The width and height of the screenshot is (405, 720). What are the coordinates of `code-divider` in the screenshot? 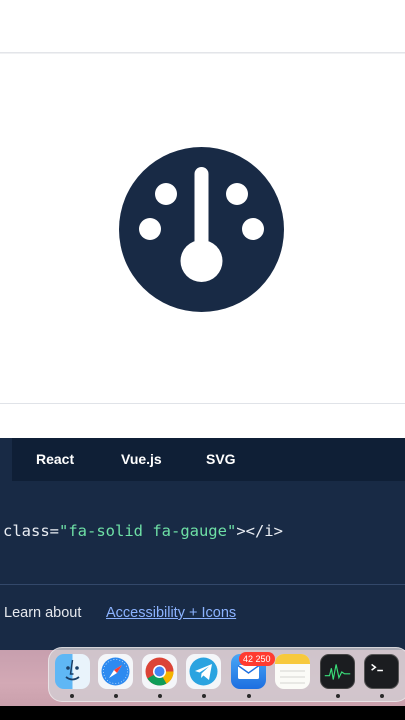 It's located at (202, 584).